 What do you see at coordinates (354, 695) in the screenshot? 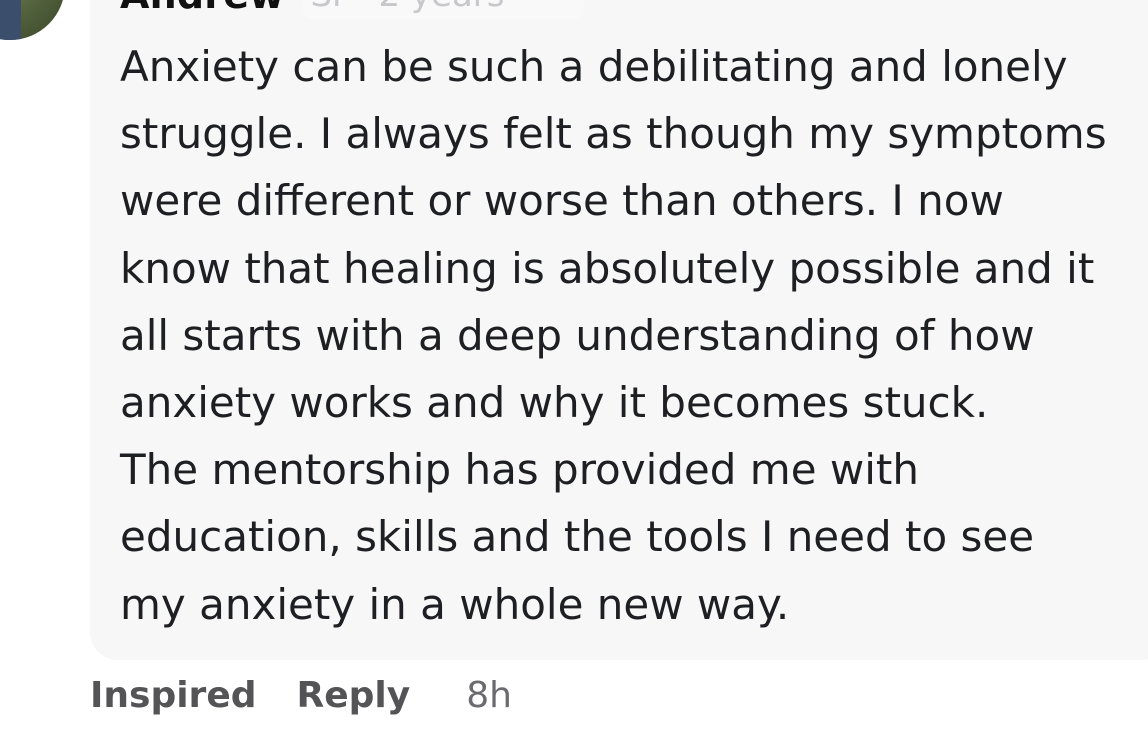
I see `reply-button: Reply` at bounding box center [354, 695].